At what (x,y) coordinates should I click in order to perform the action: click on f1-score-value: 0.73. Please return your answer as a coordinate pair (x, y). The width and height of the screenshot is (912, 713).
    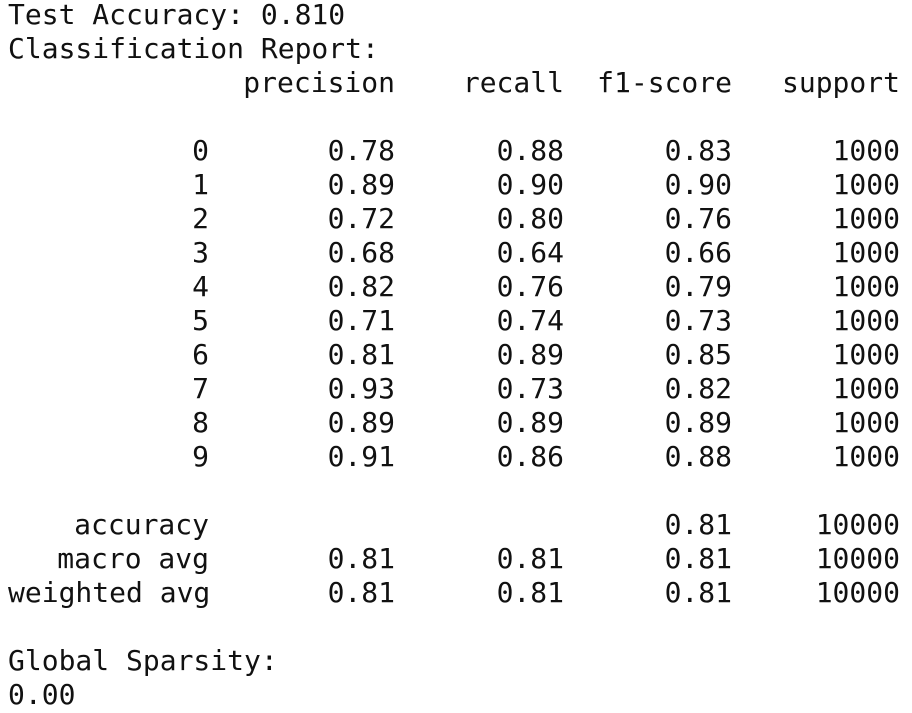
    Looking at the image, I should click on (698, 320).